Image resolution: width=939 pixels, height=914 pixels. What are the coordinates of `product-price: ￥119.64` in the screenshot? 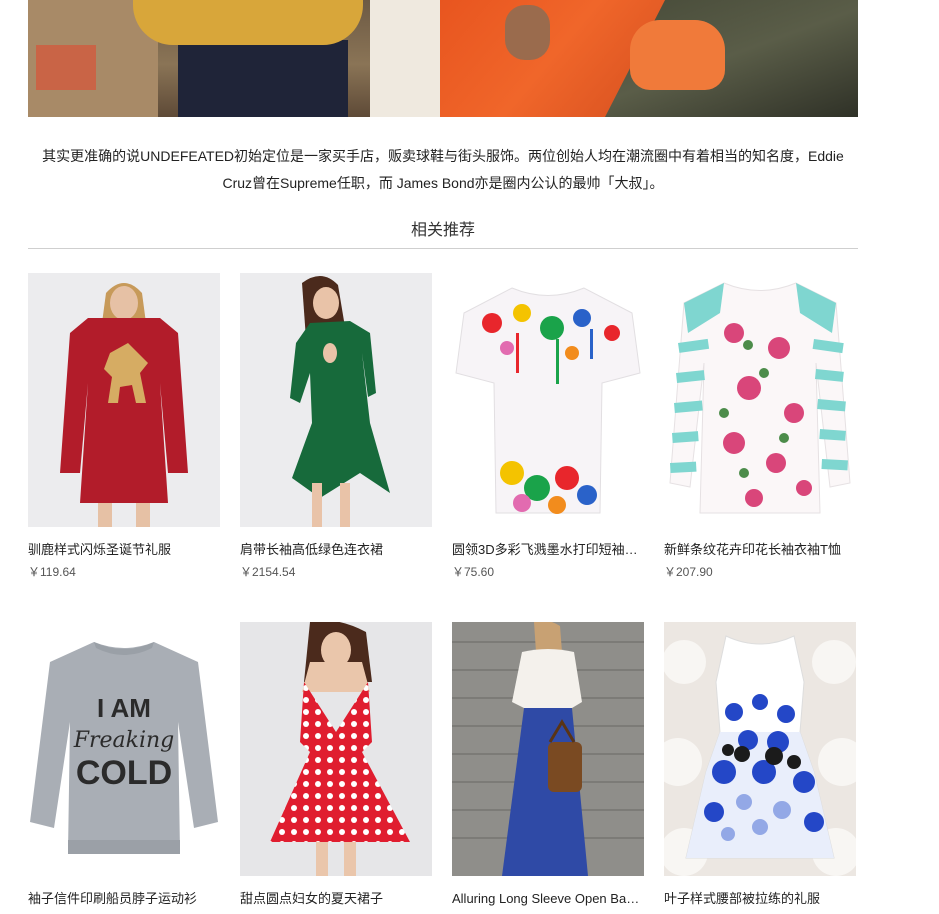 It's located at (52, 572).